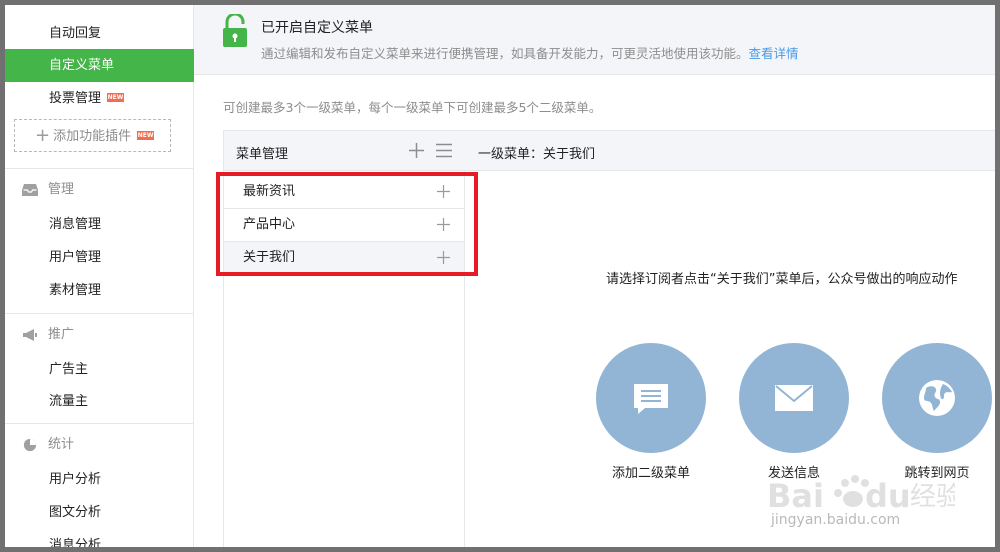 The width and height of the screenshot is (1000, 552). What do you see at coordinates (75, 512) in the screenshot?
I see `sidebar-item-label: 图文分析` at bounding box center [75, 512].